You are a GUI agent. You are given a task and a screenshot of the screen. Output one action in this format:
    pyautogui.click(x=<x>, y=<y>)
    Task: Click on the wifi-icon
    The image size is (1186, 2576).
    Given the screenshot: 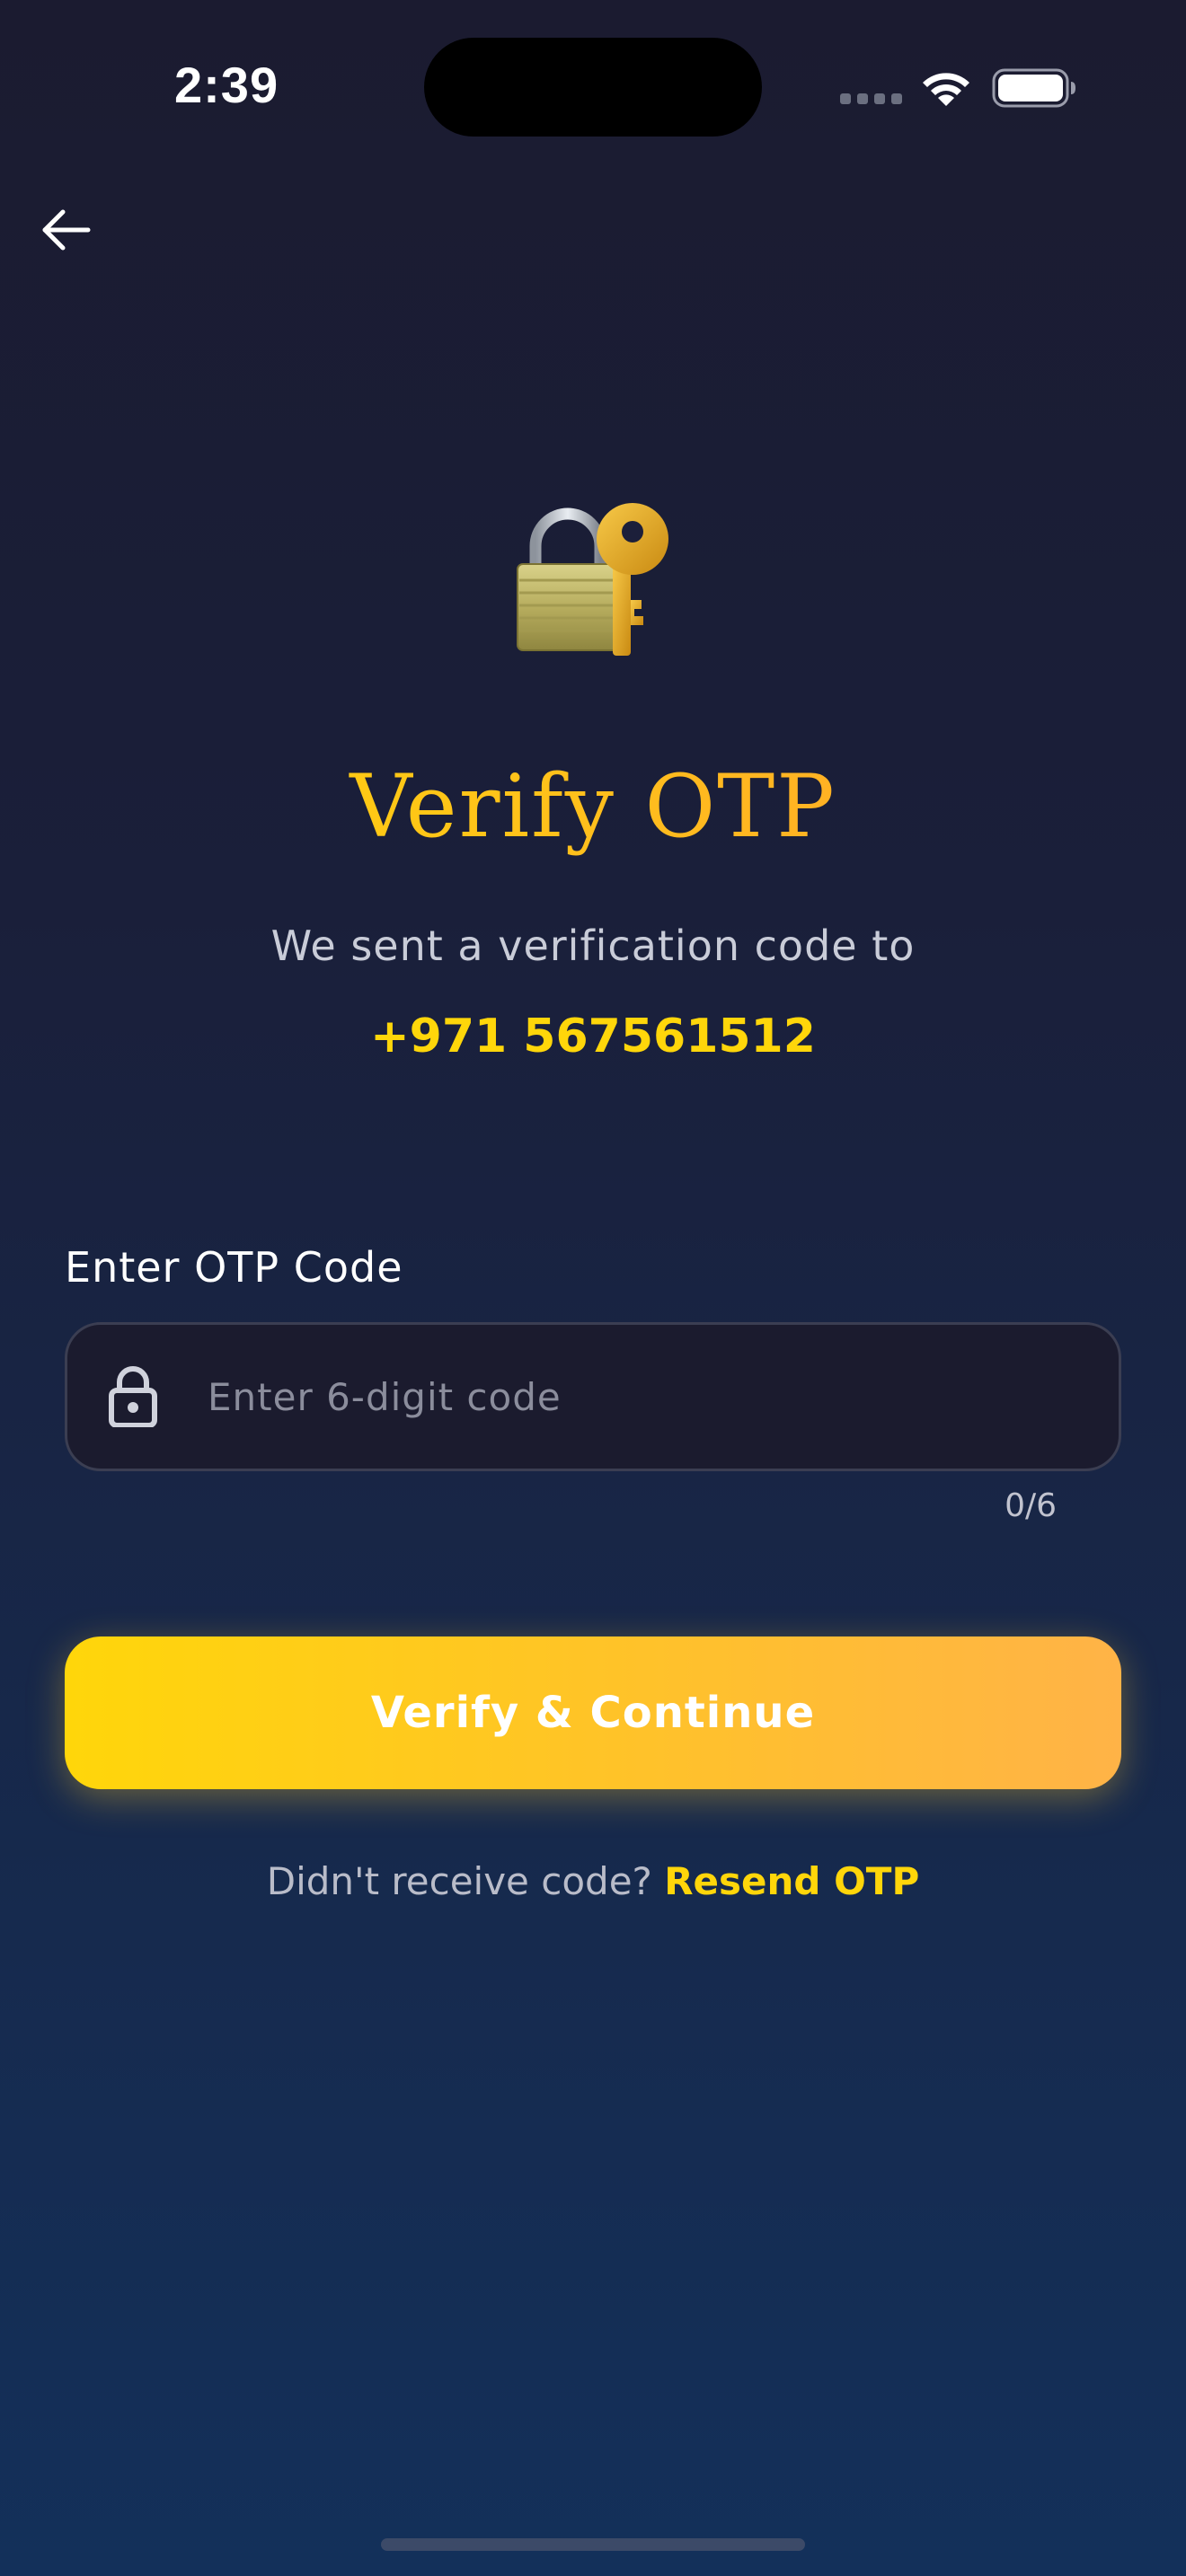 What is the action you would take?
    pyautogui.click(x=946, y=89)
    